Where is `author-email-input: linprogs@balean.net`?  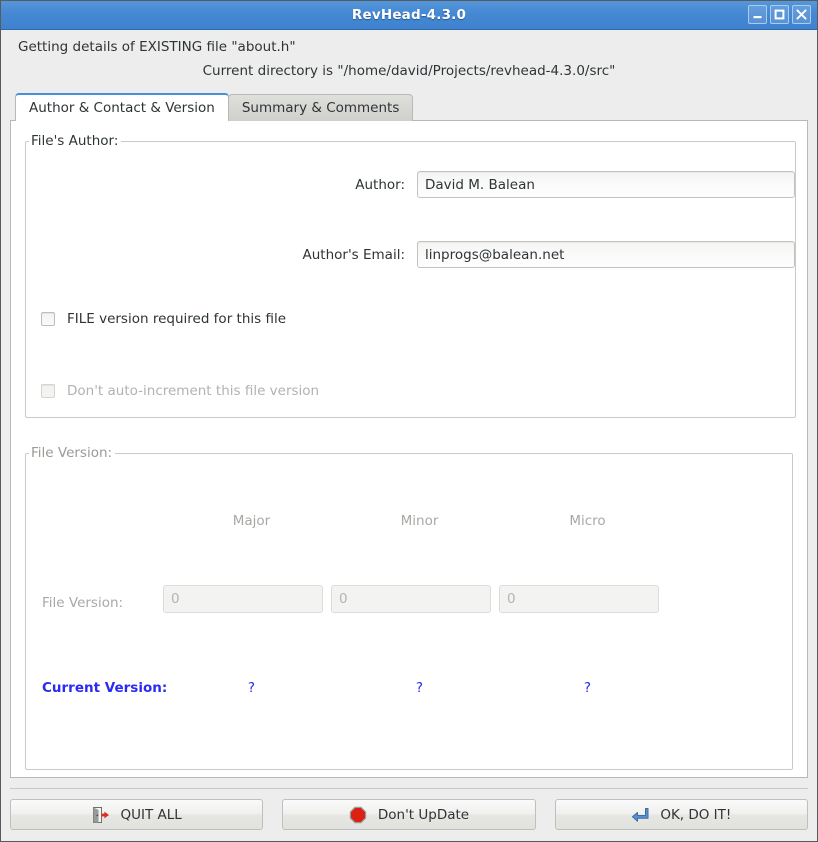 author-email-input: linprogs@balean.net is located at coordinates (606, 254).